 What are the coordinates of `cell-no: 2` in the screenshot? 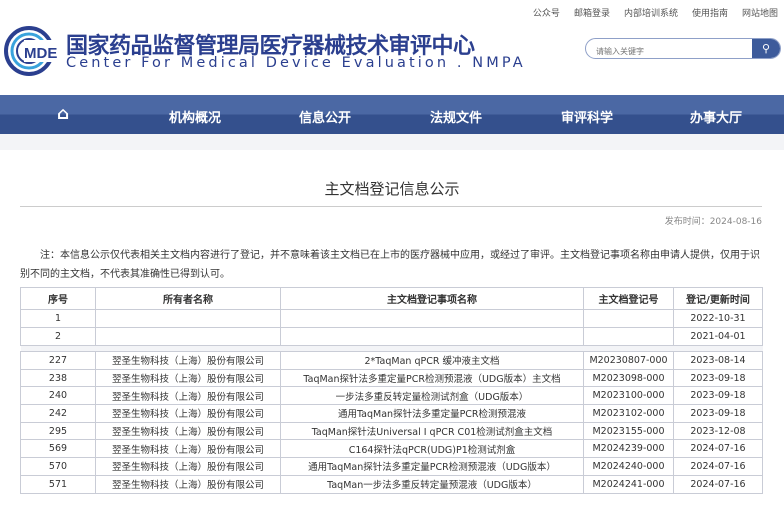 It's located at (58, 336).